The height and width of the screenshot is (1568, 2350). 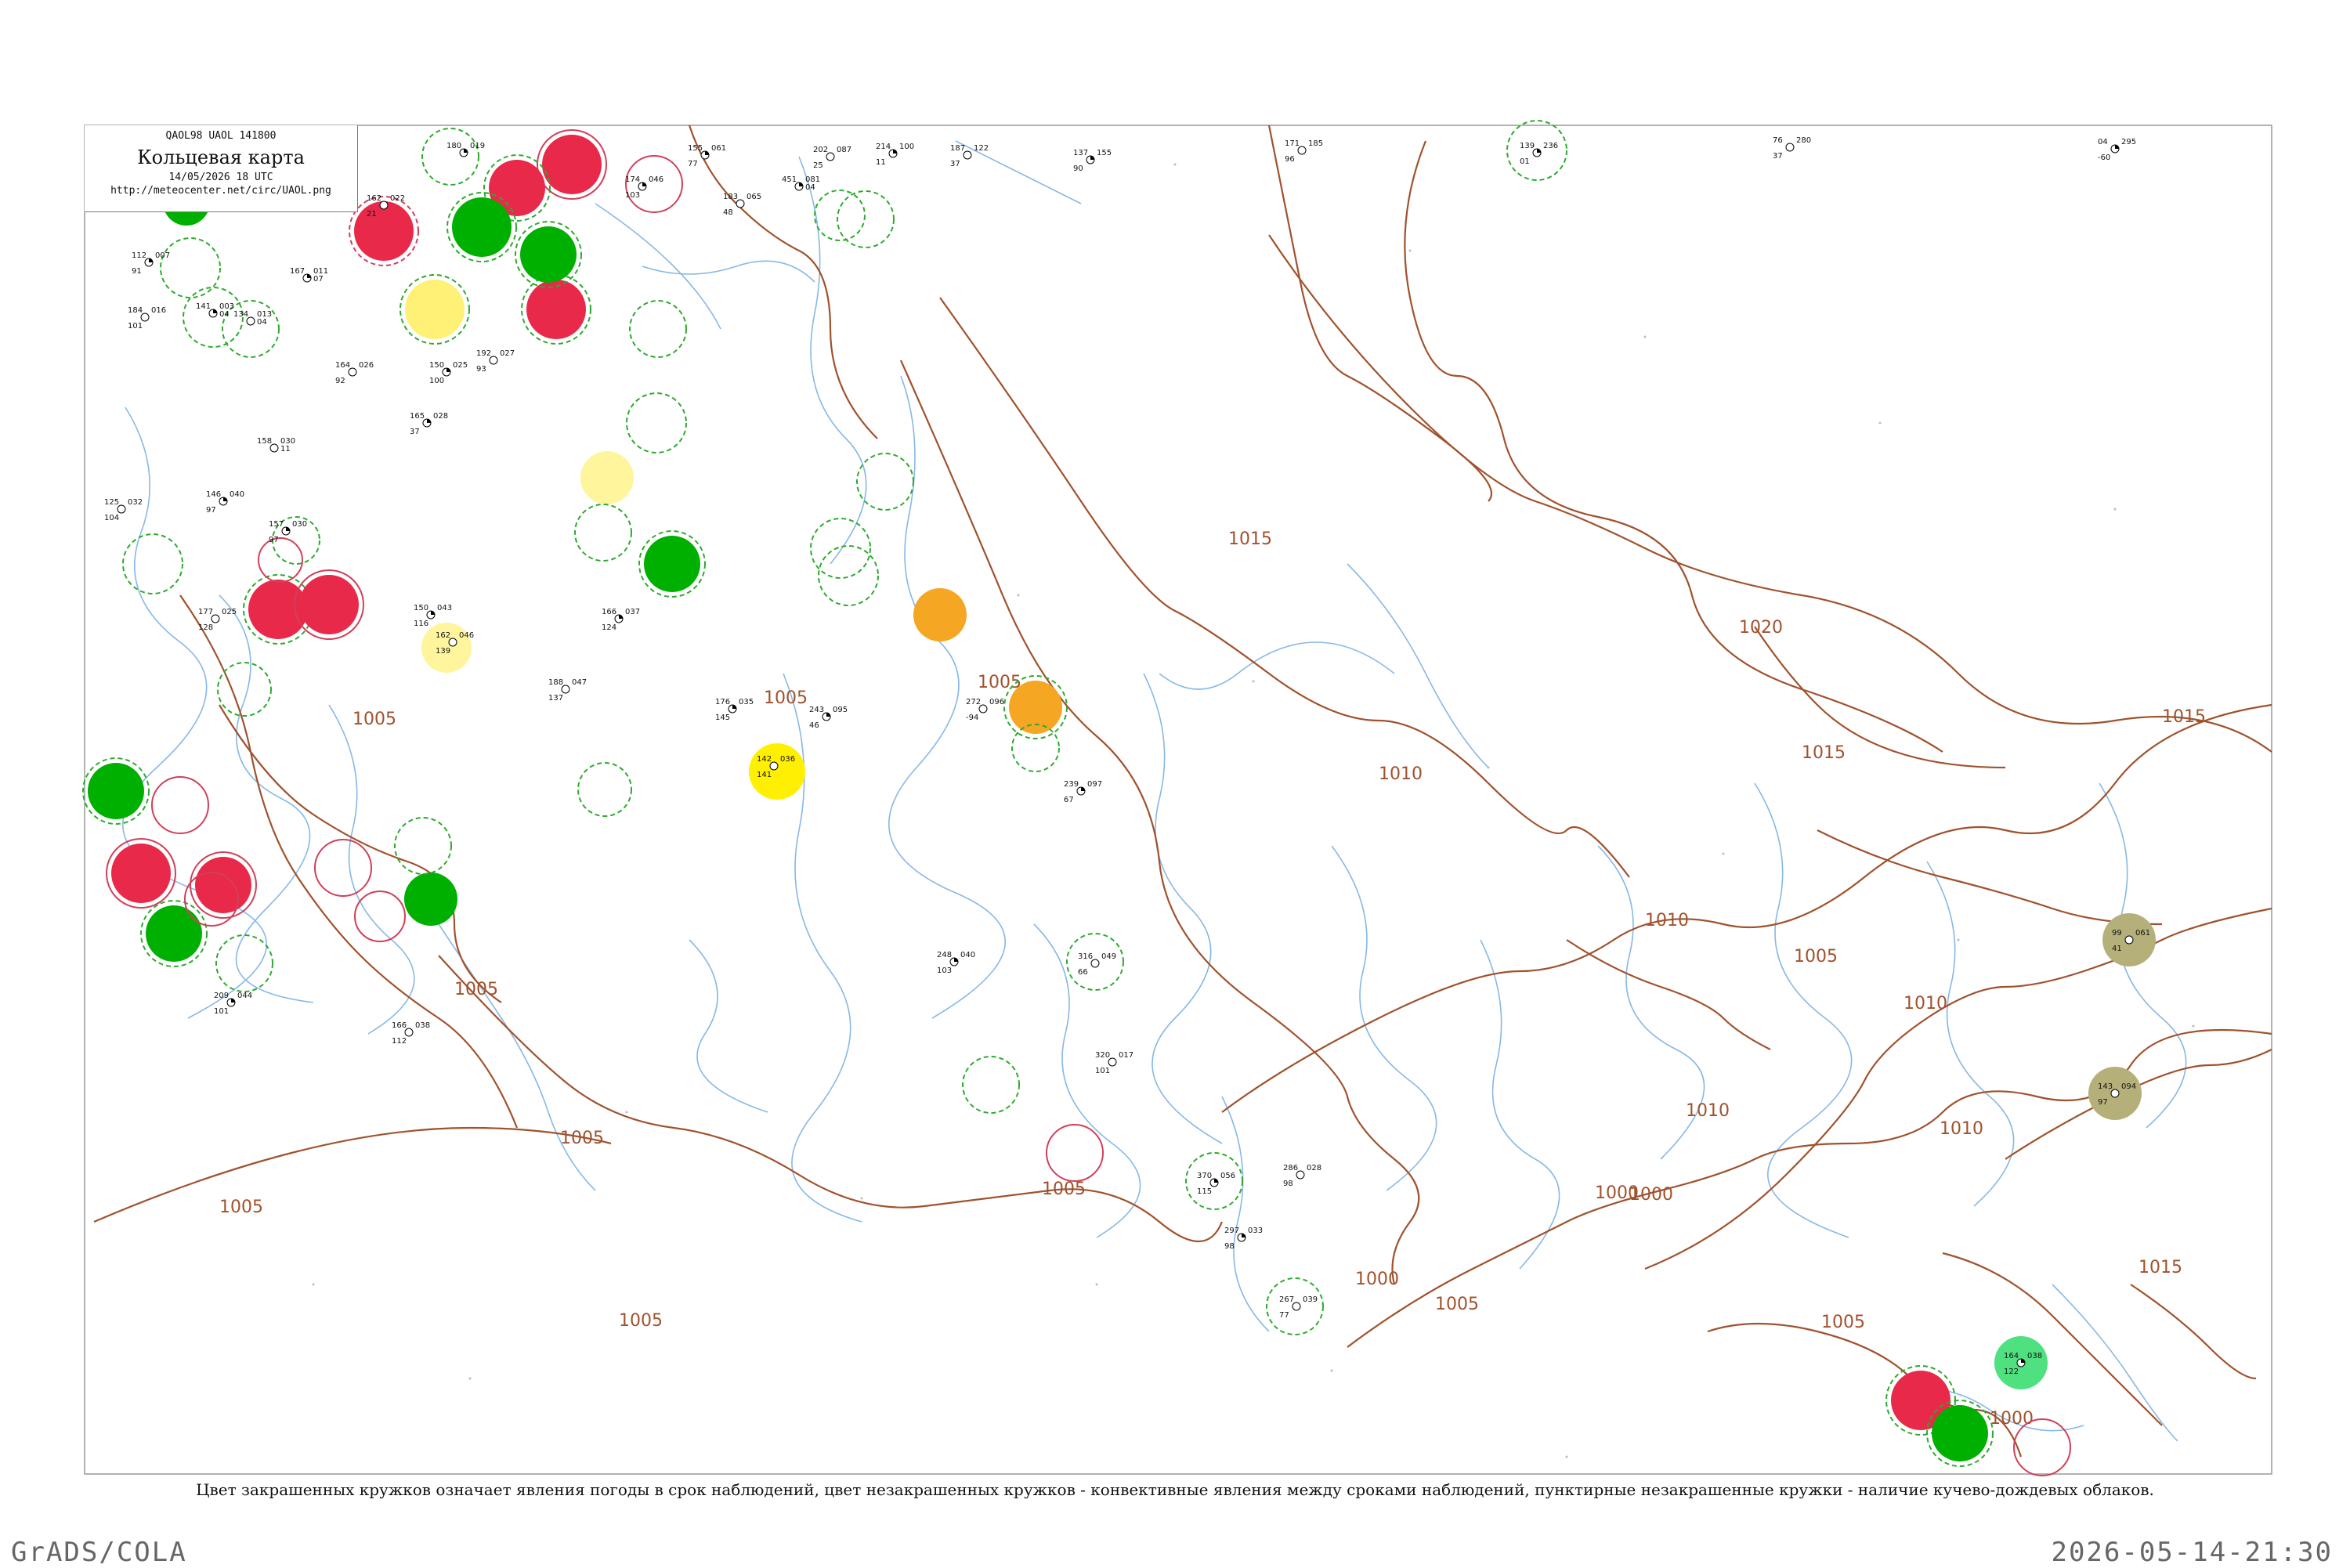 What do you see at coordinates (221, 1011) in the screenshot?
I see `svg-text: 101` at bounding box center [221, 1011].